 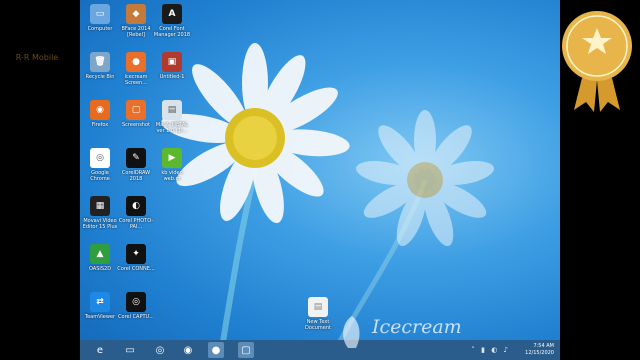 What do you see at coordinates (172, 32) in the screenshot?
I see `desktop-icon-label: Corel Font Manager 2018` at bounding box center [172, 32].